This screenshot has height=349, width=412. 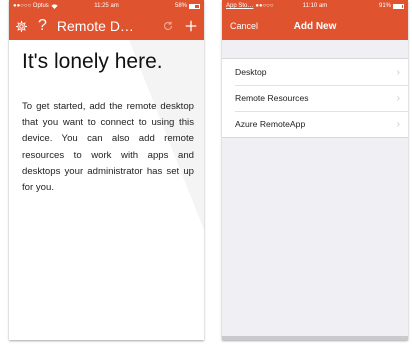 I want to click on list-item-remote-resources: Remote Resources ›, so click(x=315, y=98).